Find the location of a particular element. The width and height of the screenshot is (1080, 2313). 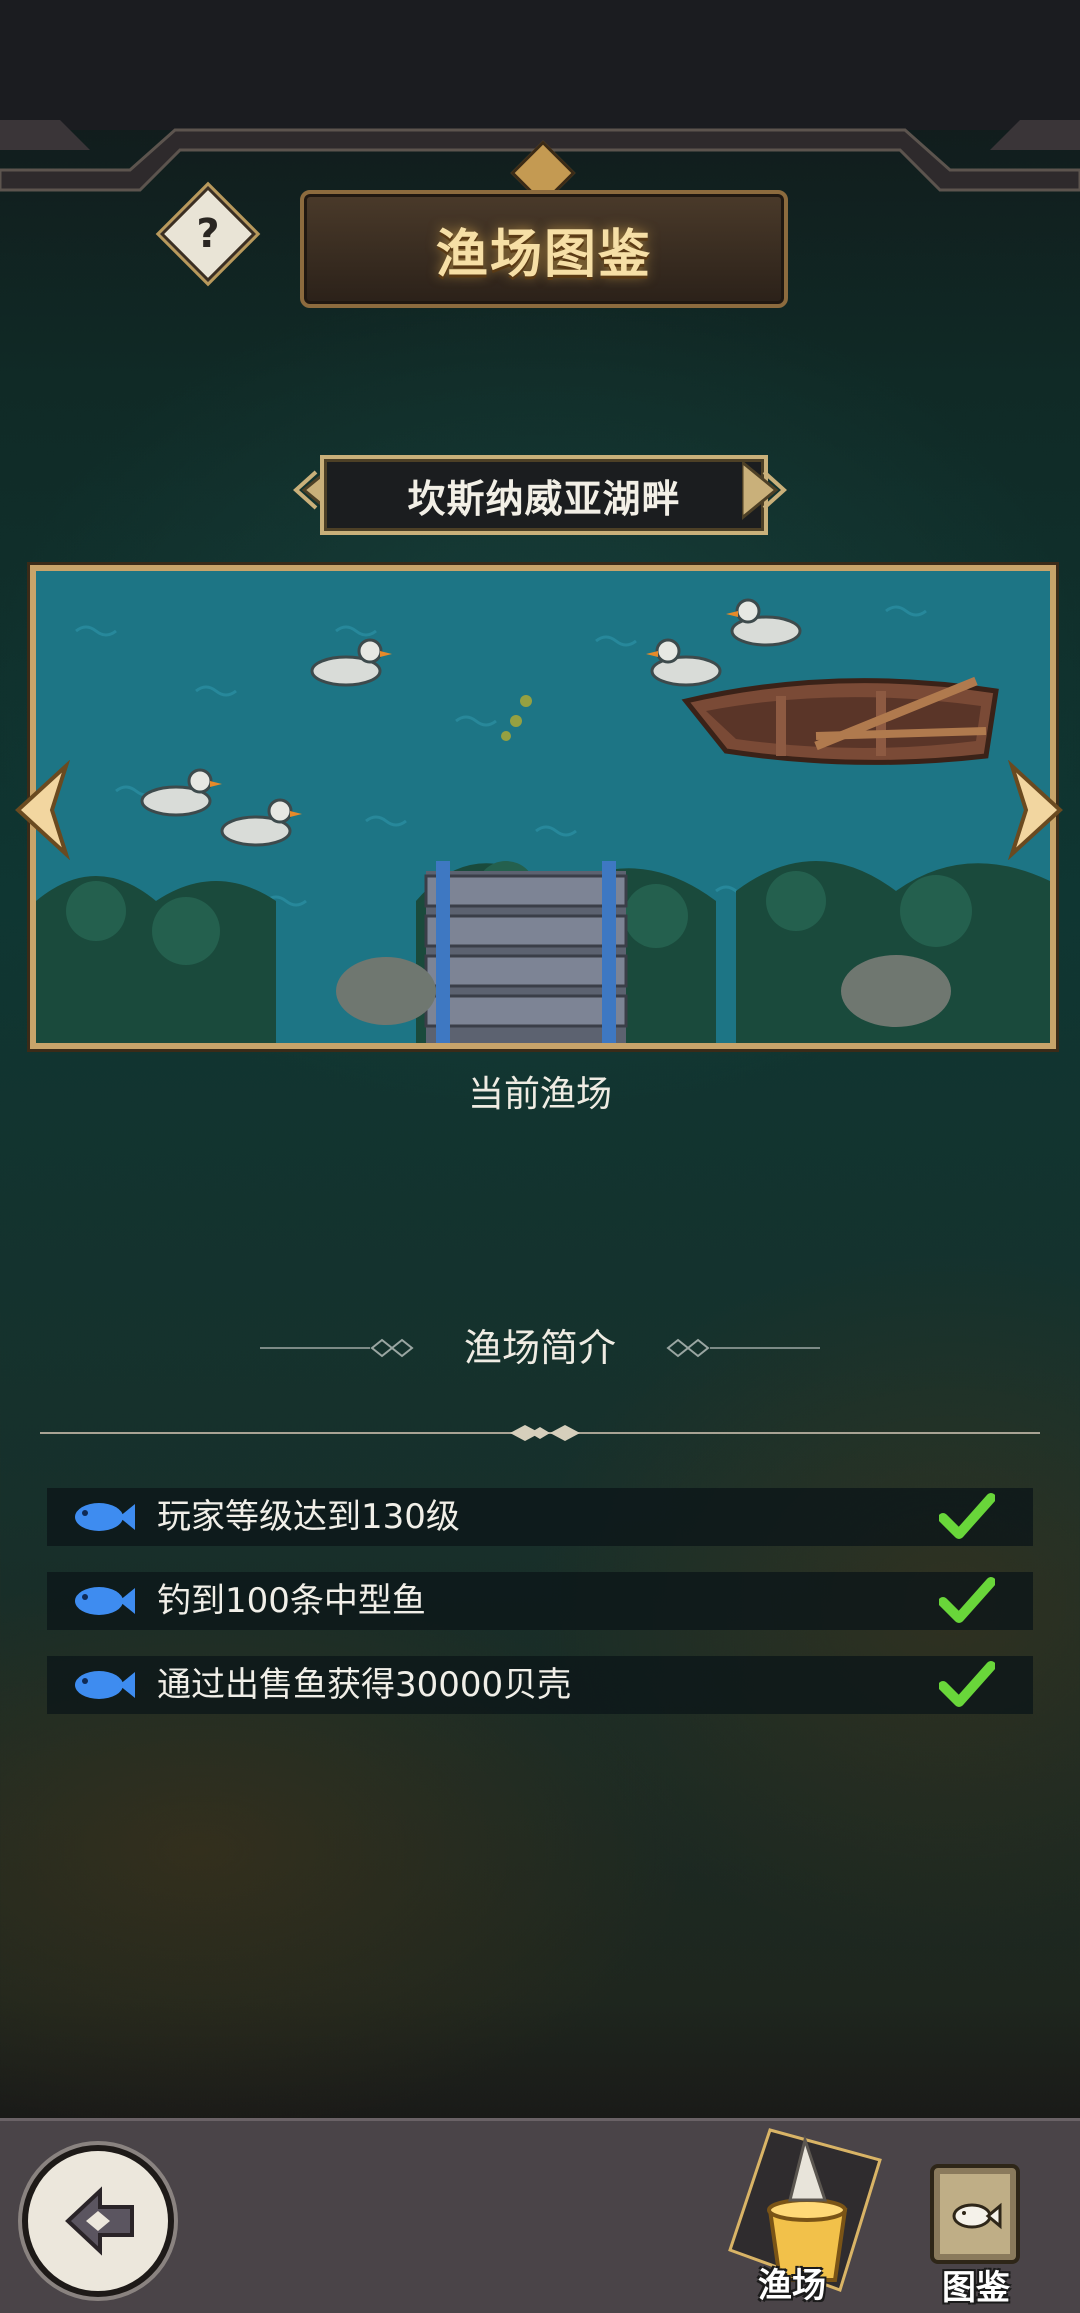

wooden-dock is located at coordinates (526, 952).